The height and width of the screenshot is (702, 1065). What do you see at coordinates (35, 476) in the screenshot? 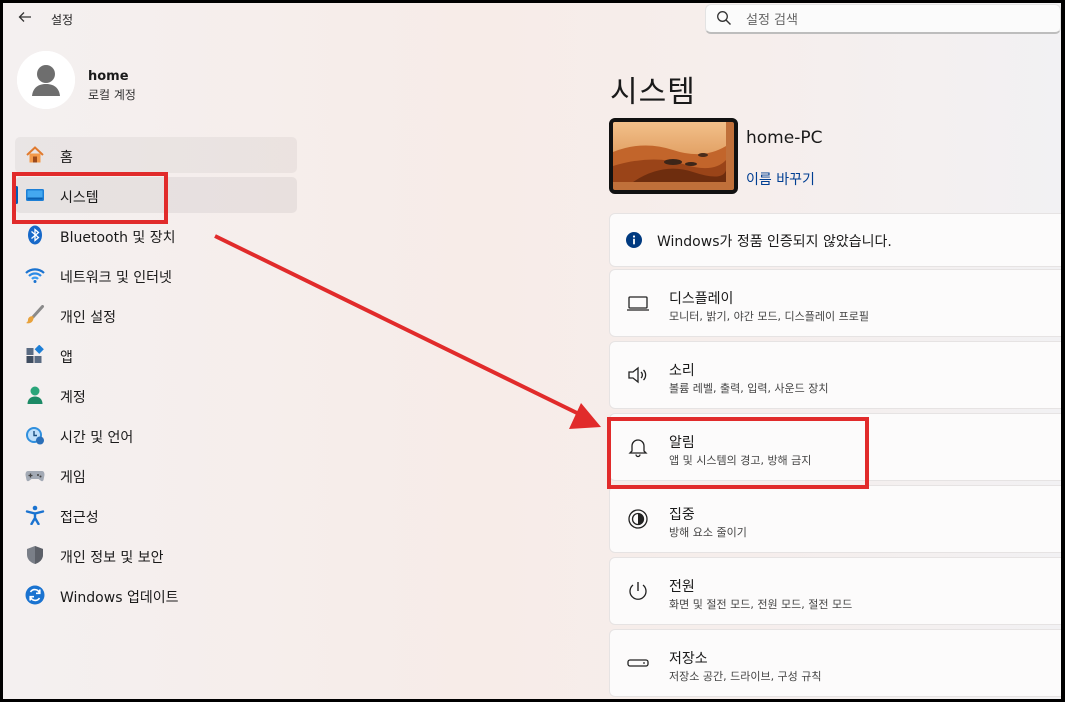
I see `gamepad-icon` at bounding box center [35, 476].